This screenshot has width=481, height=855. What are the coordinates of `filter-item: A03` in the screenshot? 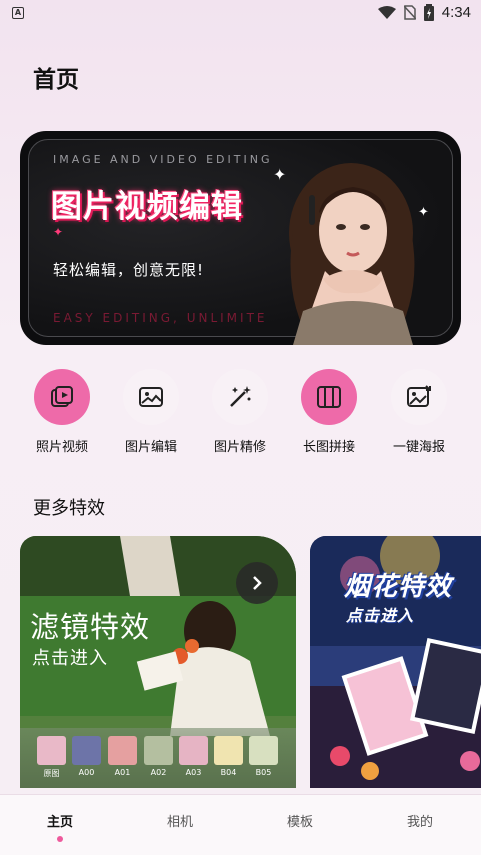 It's located at (193, 756).